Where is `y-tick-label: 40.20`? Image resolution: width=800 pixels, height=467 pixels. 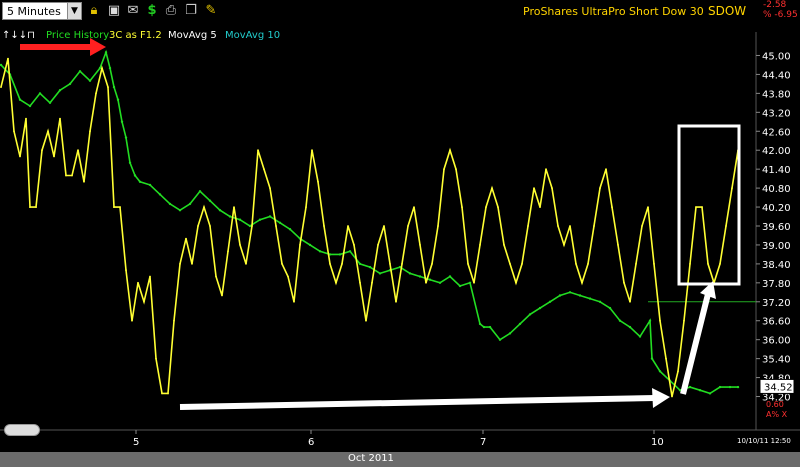 y-tick-label: 40.20 is located at coordinates (776, 208).